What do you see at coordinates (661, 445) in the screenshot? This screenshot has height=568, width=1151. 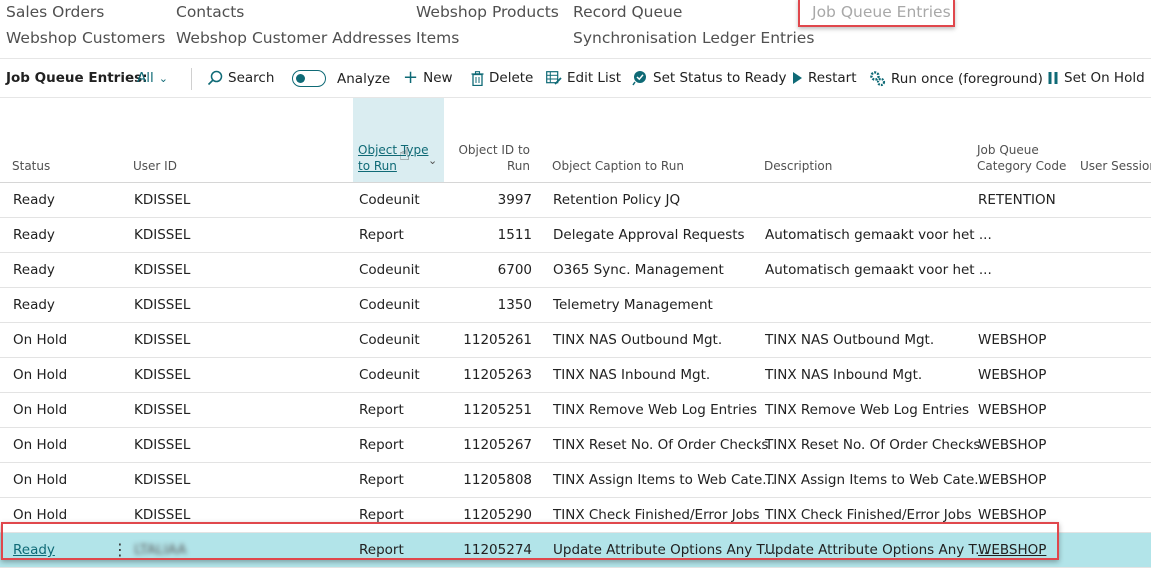 I see `object-caption-cell: TINX Reset No. Of Order Checks` at bounding box center [661, 445].